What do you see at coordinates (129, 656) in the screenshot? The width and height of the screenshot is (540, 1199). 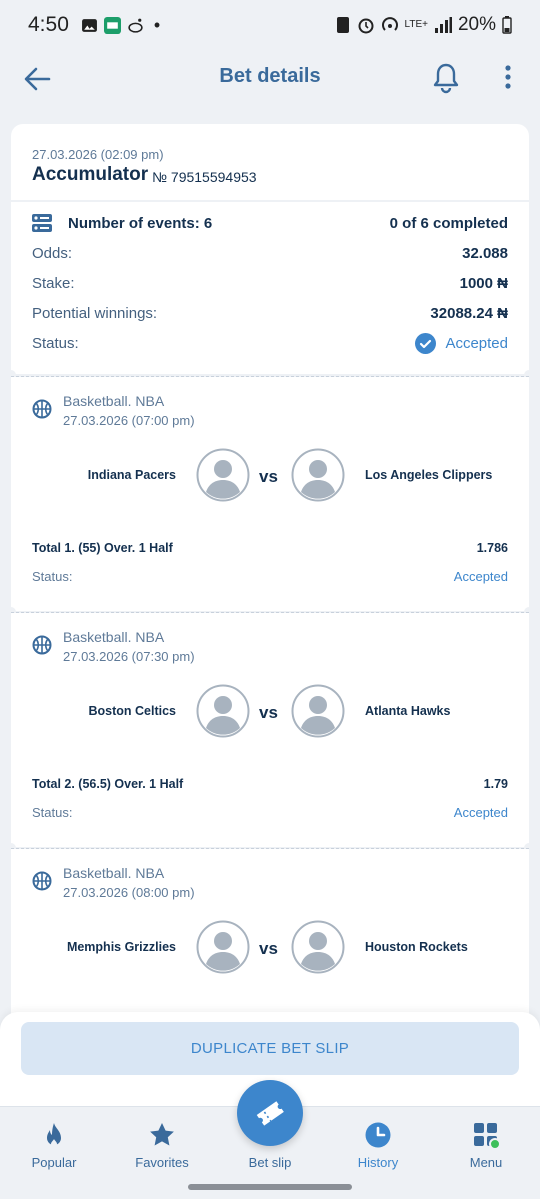 I see `event-date: 27.03.2026 (07:30 pm)` at bounding box center [129, 656].